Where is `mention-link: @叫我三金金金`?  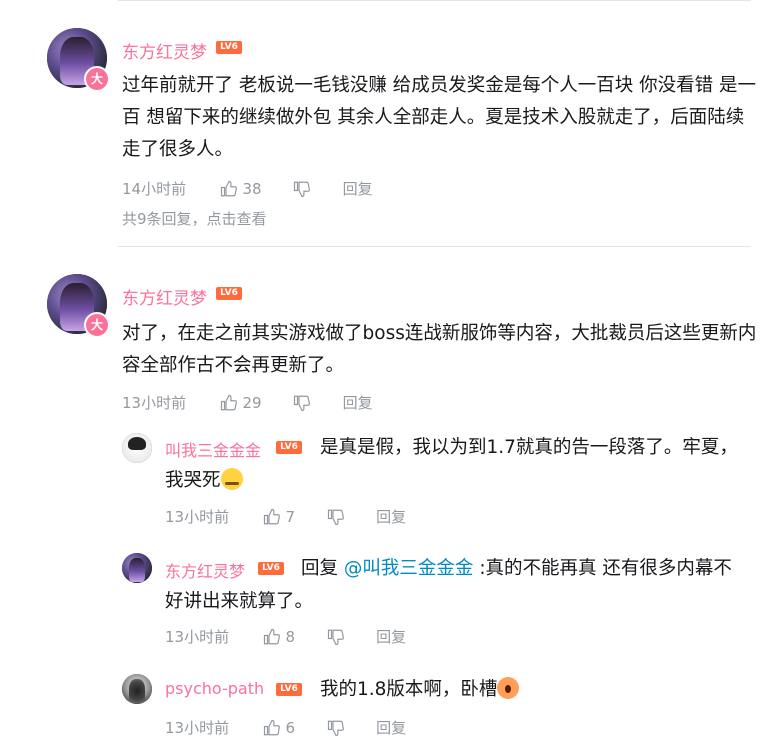 mention-link: @叫我三金金金 is located at coordinates (409, 568).